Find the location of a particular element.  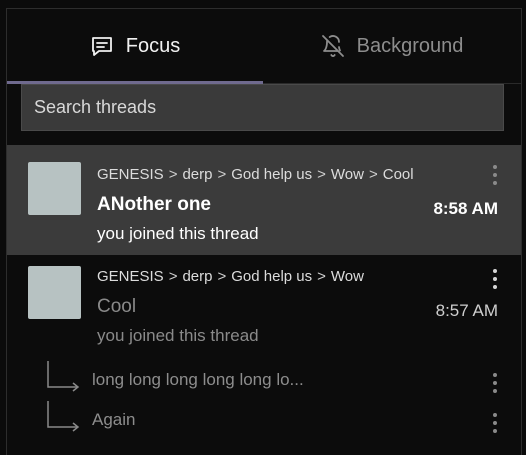

thread-breadcrumb: GENESIS > derp > God help us > Wow > Cool is located at coordinates (255, 174).